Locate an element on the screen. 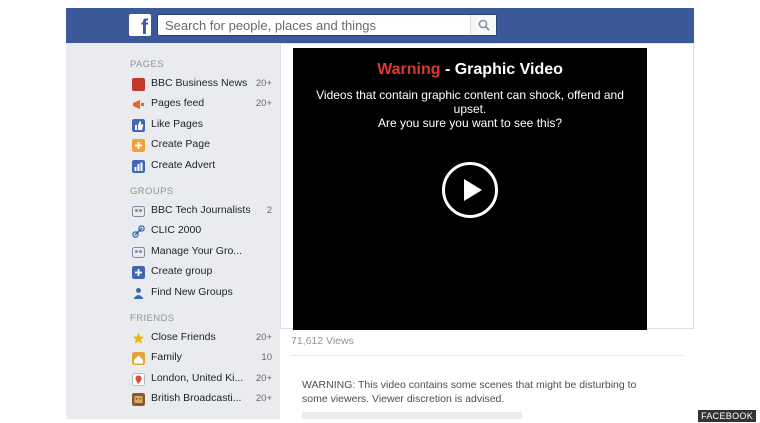 This screenshot has height=423, width=760. sidebar-item-label: CLIC 2000 is located at coordinates (176, 230).